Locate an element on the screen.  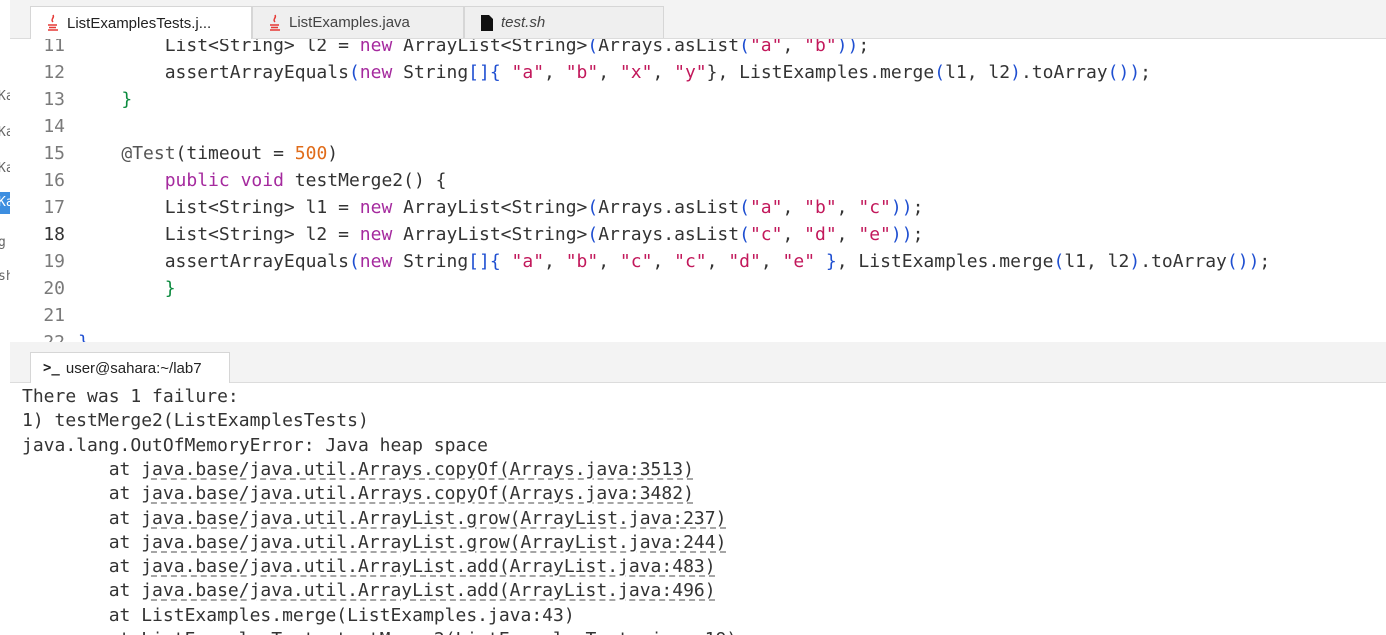
terminal-line: 1) testMerge2(ListExamplesTests) is located at coordinates (195, 421).